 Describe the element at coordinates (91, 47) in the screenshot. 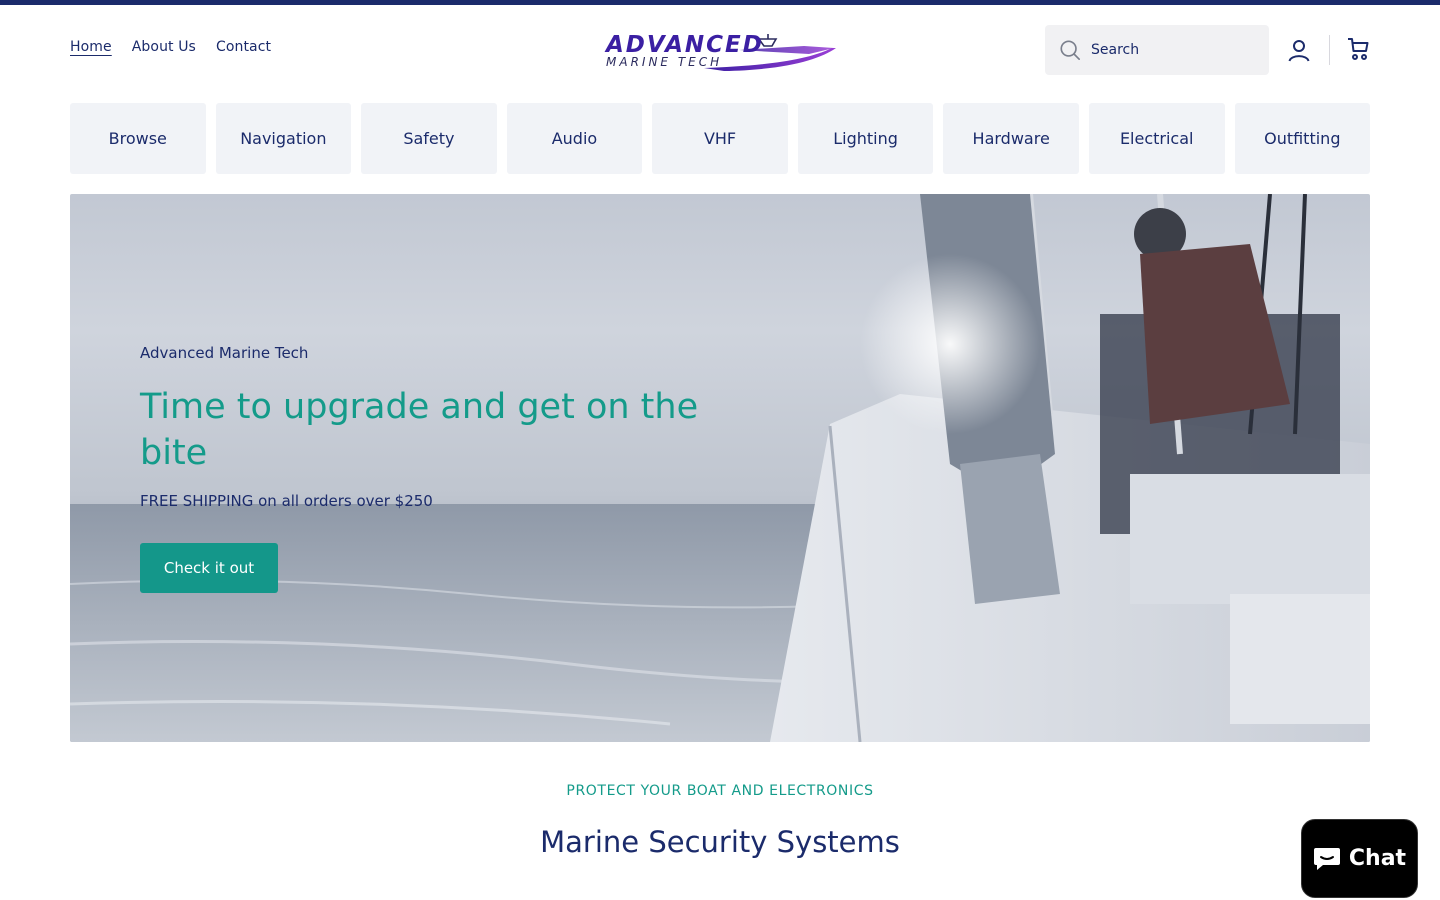

I see `nav-link-home: Home` at that location.